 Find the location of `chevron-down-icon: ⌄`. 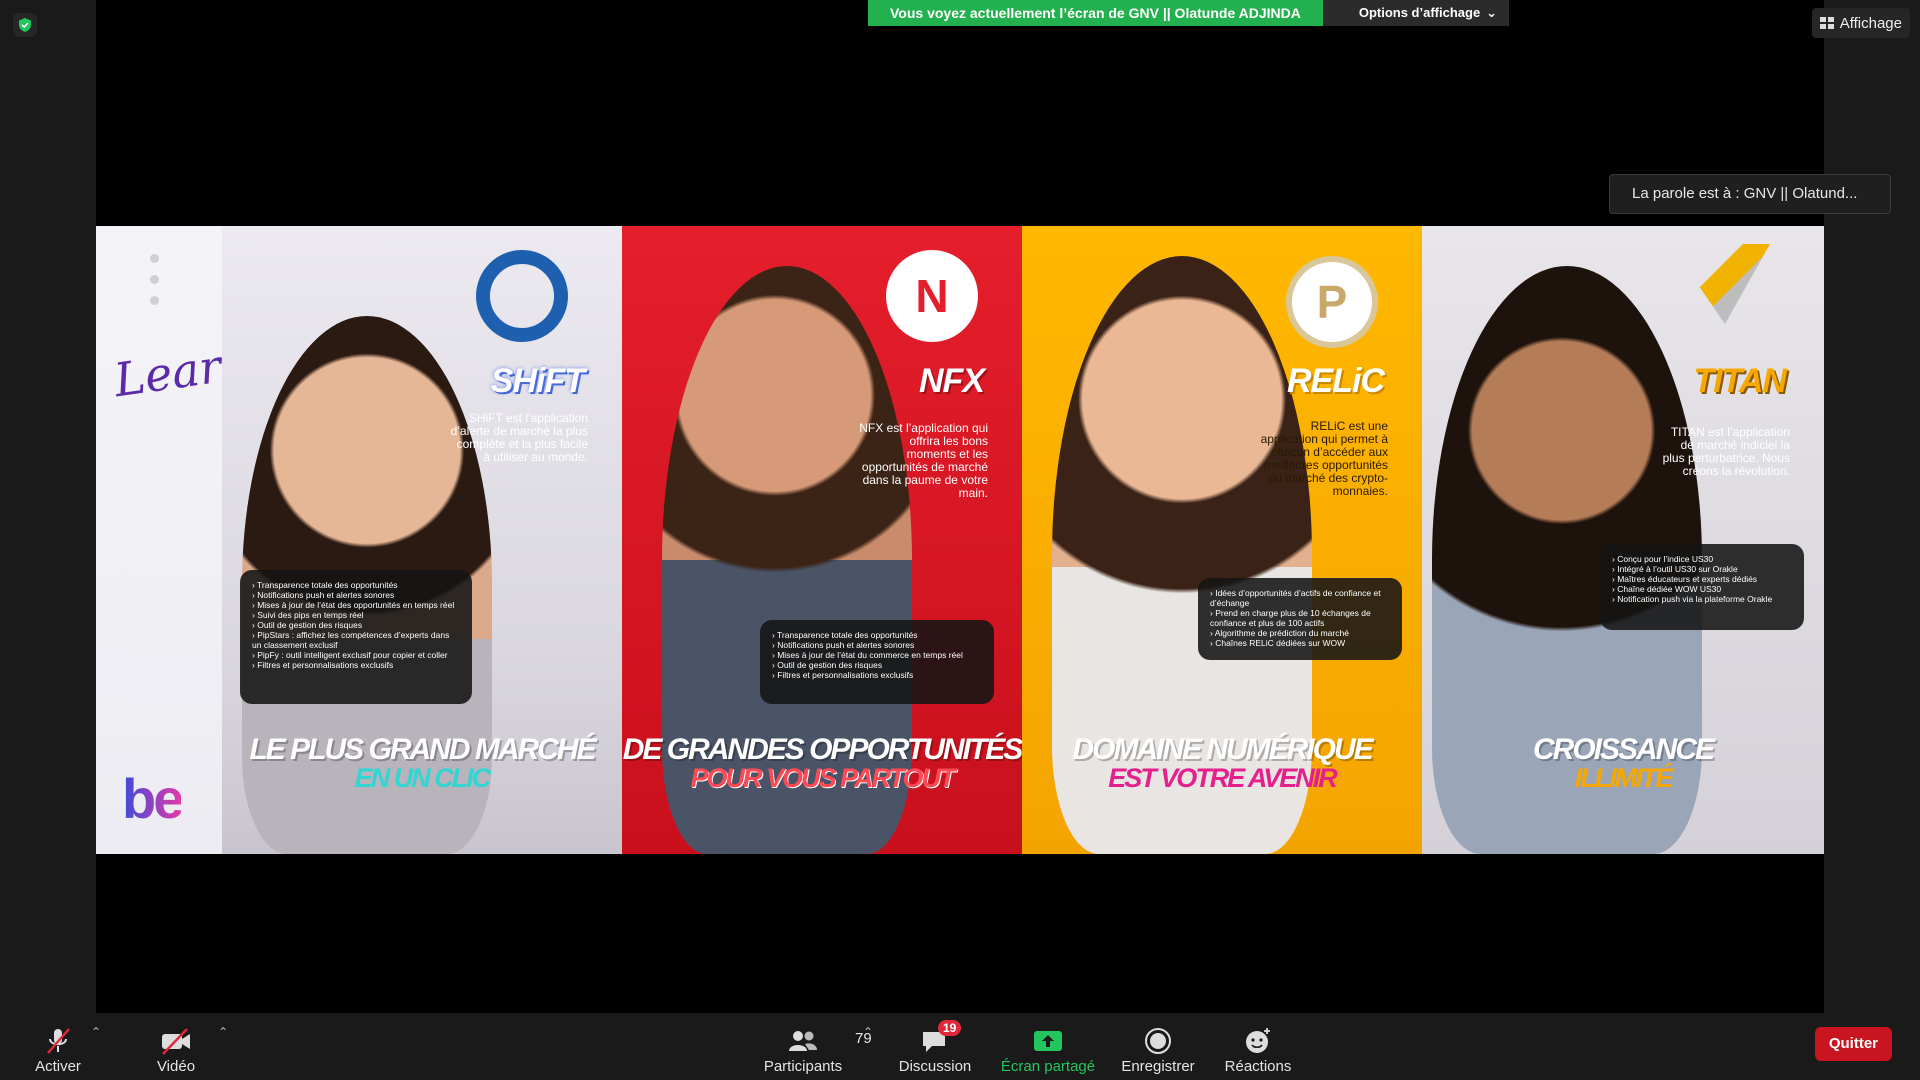

chevron-down-icon: ⌄ is located at coordinates (1492, 12).